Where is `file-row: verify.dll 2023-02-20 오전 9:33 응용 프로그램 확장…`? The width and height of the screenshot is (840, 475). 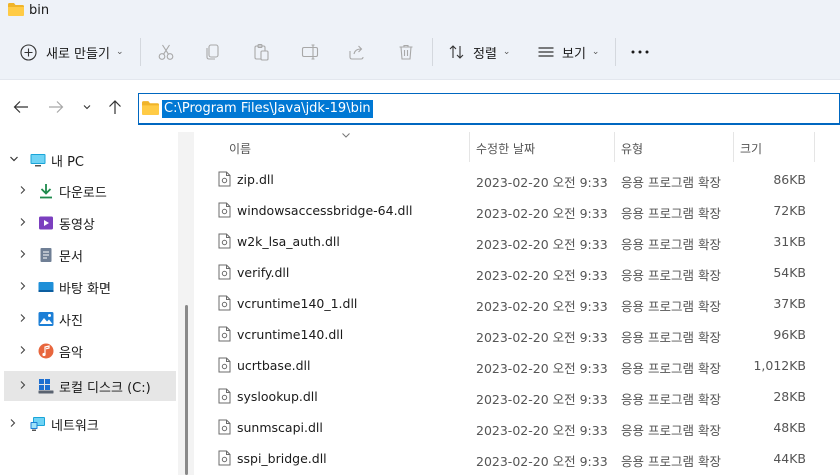
file-row: verify.dll 2023-02-20 오전 9:33 응용 프로그램 확장… is located at coordinates (517, 272).